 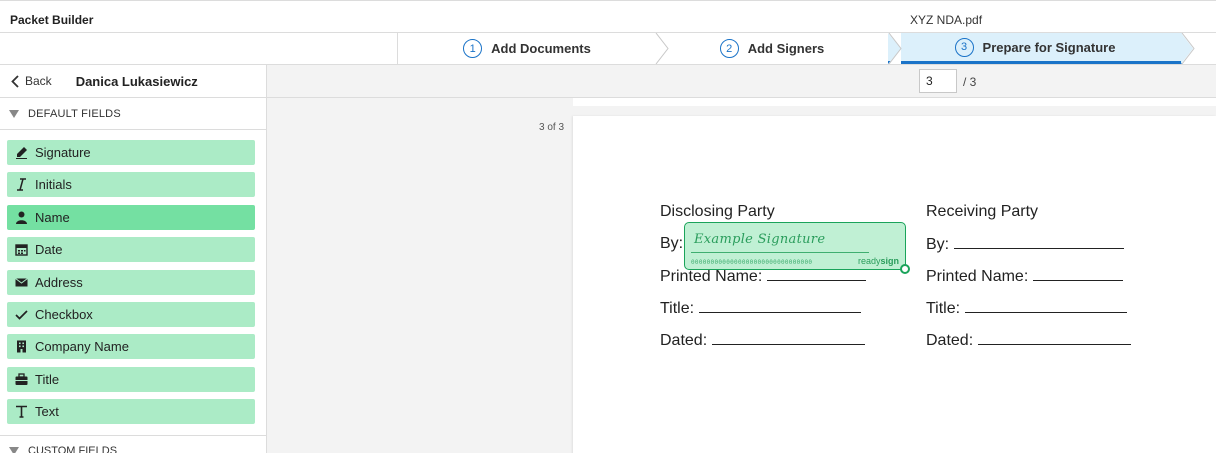 What do you see at coordinates (131, 185) in the screenshot?
I see `field-initials: Initials` at bounding box center [131, 185].